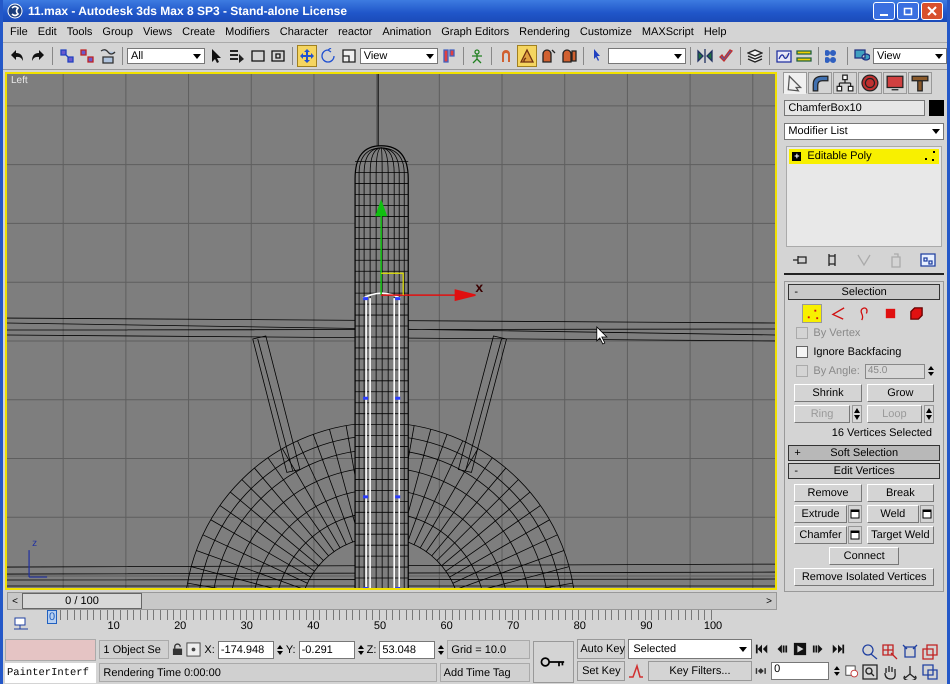 The width and height of the screenshot is (950, 684). I want to click on hammer-tab, so click(920, 83).